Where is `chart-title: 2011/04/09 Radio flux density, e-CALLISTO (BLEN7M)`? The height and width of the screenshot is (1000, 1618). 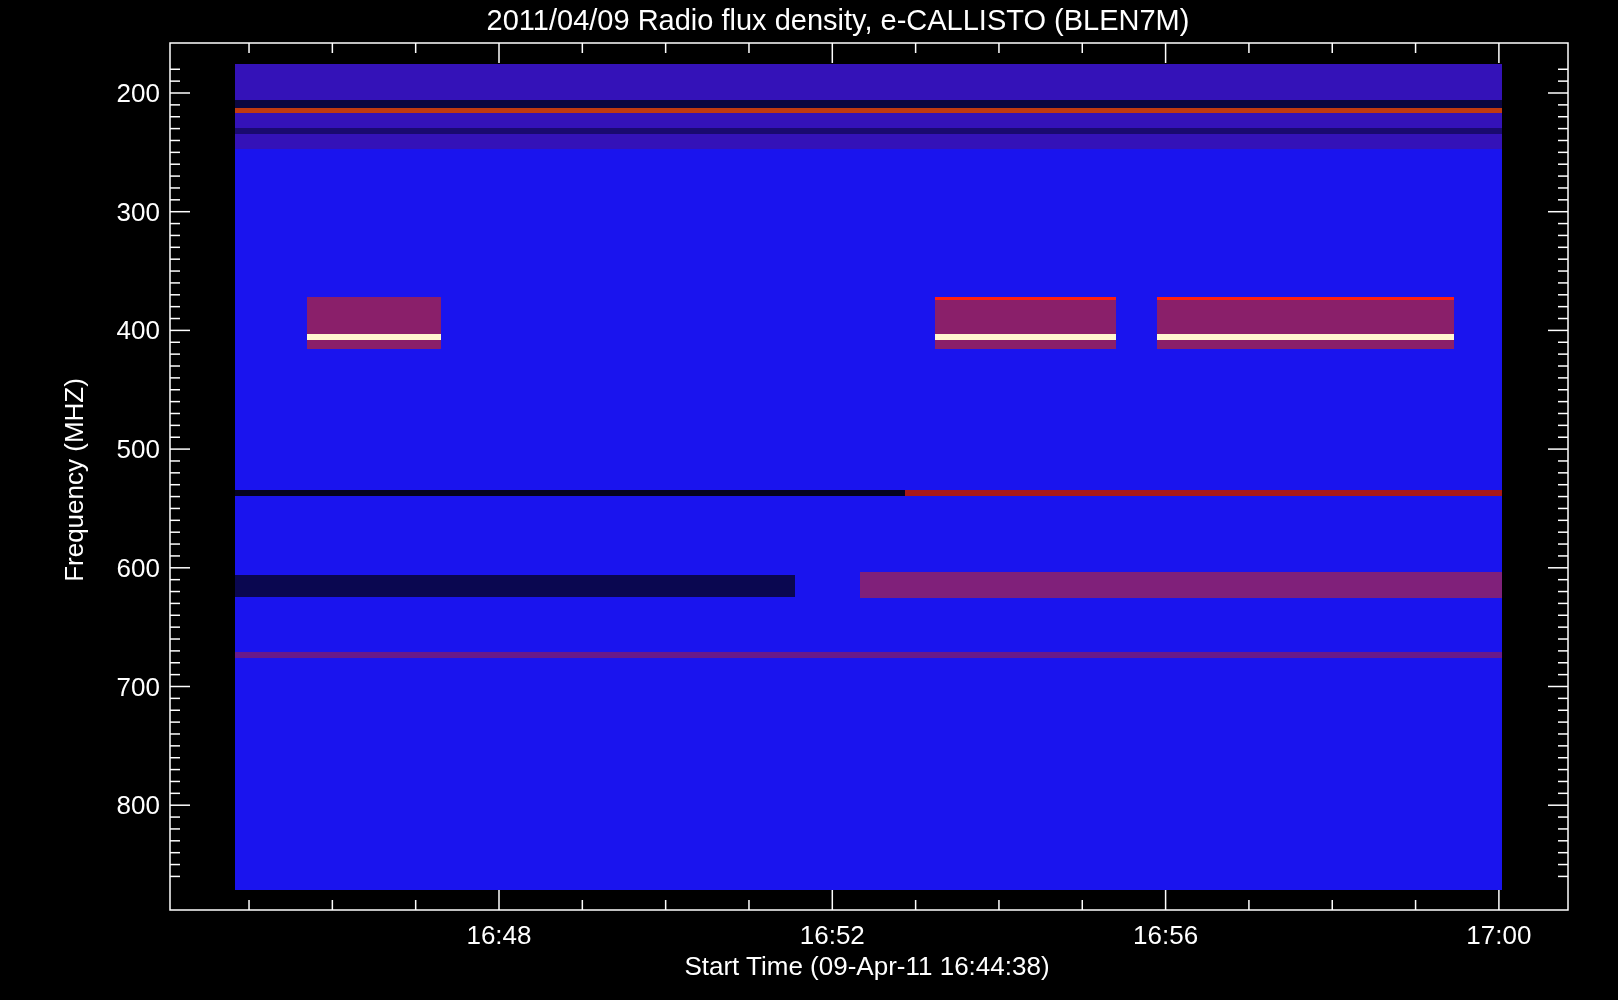 chart-title: 2011/04/09 Radio flux density, e-CALLISTO (BLEN7M) is located at coordinates (838, 20).